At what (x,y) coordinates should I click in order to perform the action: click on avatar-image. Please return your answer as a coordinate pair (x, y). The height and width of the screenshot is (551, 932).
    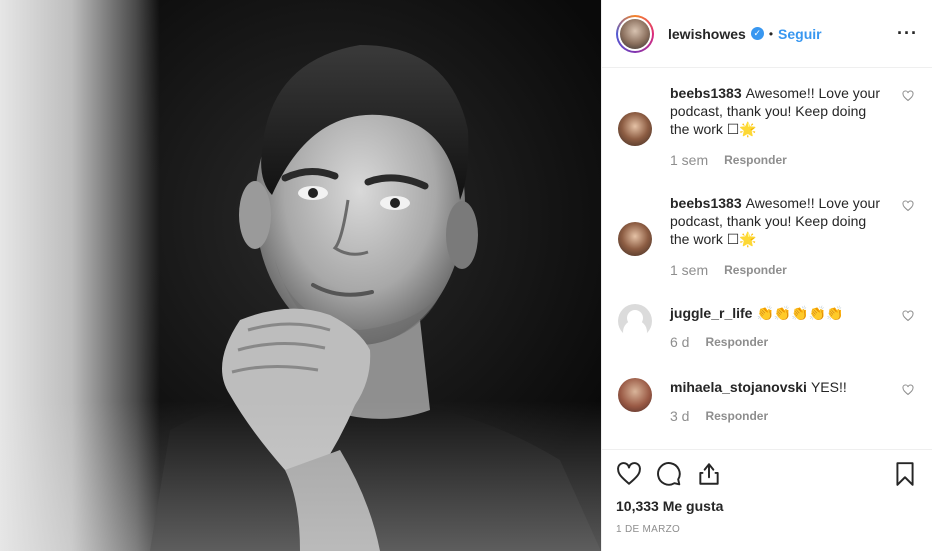
    Looking at the image, I should click on (635, 33).